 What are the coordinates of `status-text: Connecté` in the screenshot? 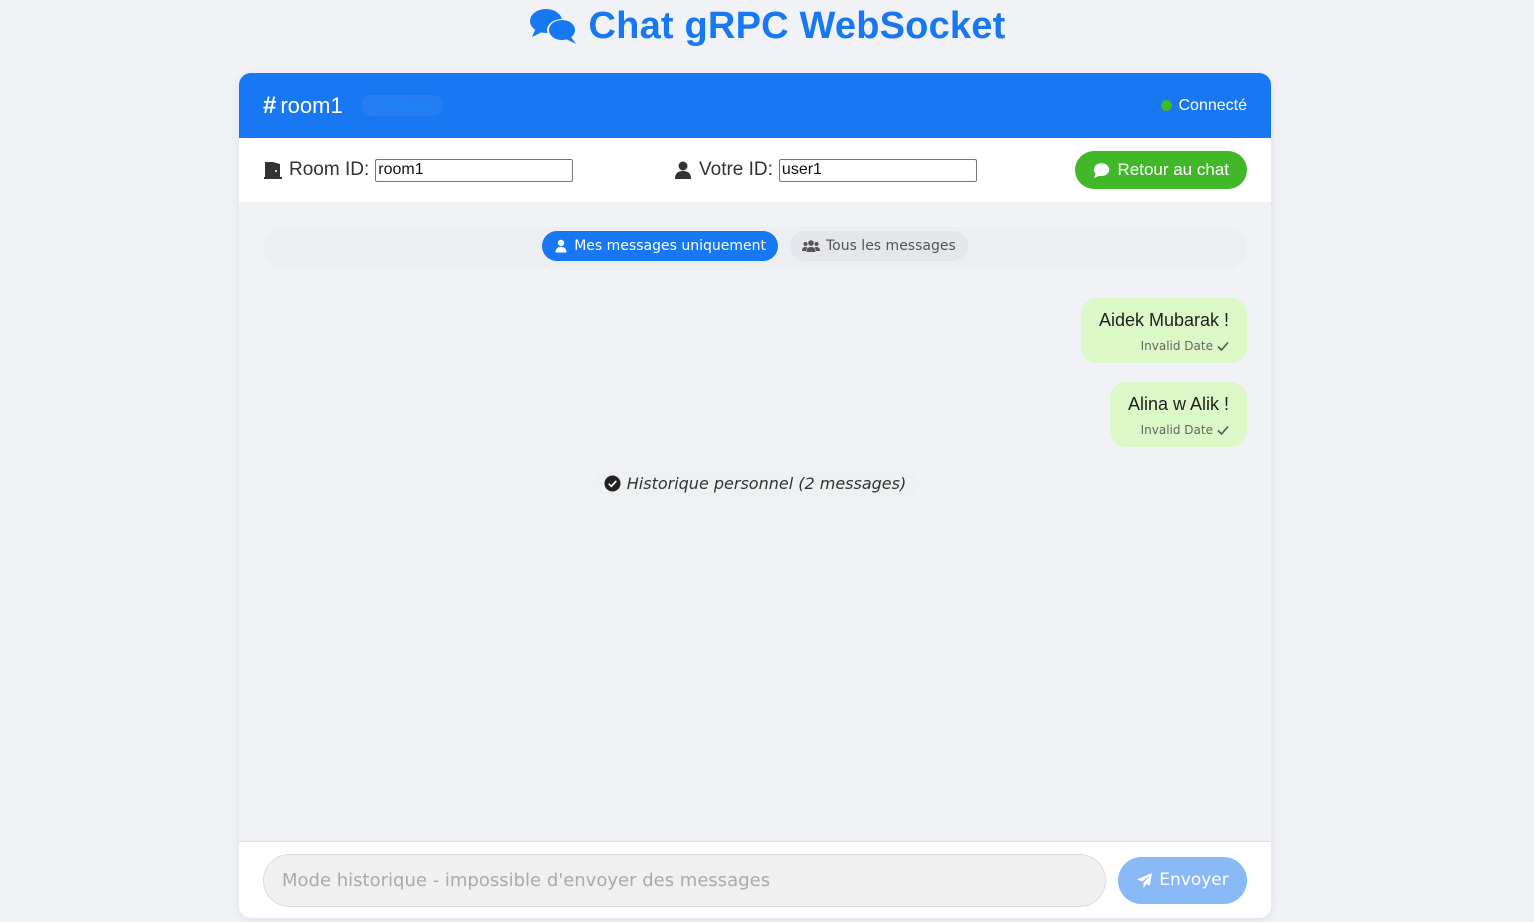 It's located at (1213, 105).